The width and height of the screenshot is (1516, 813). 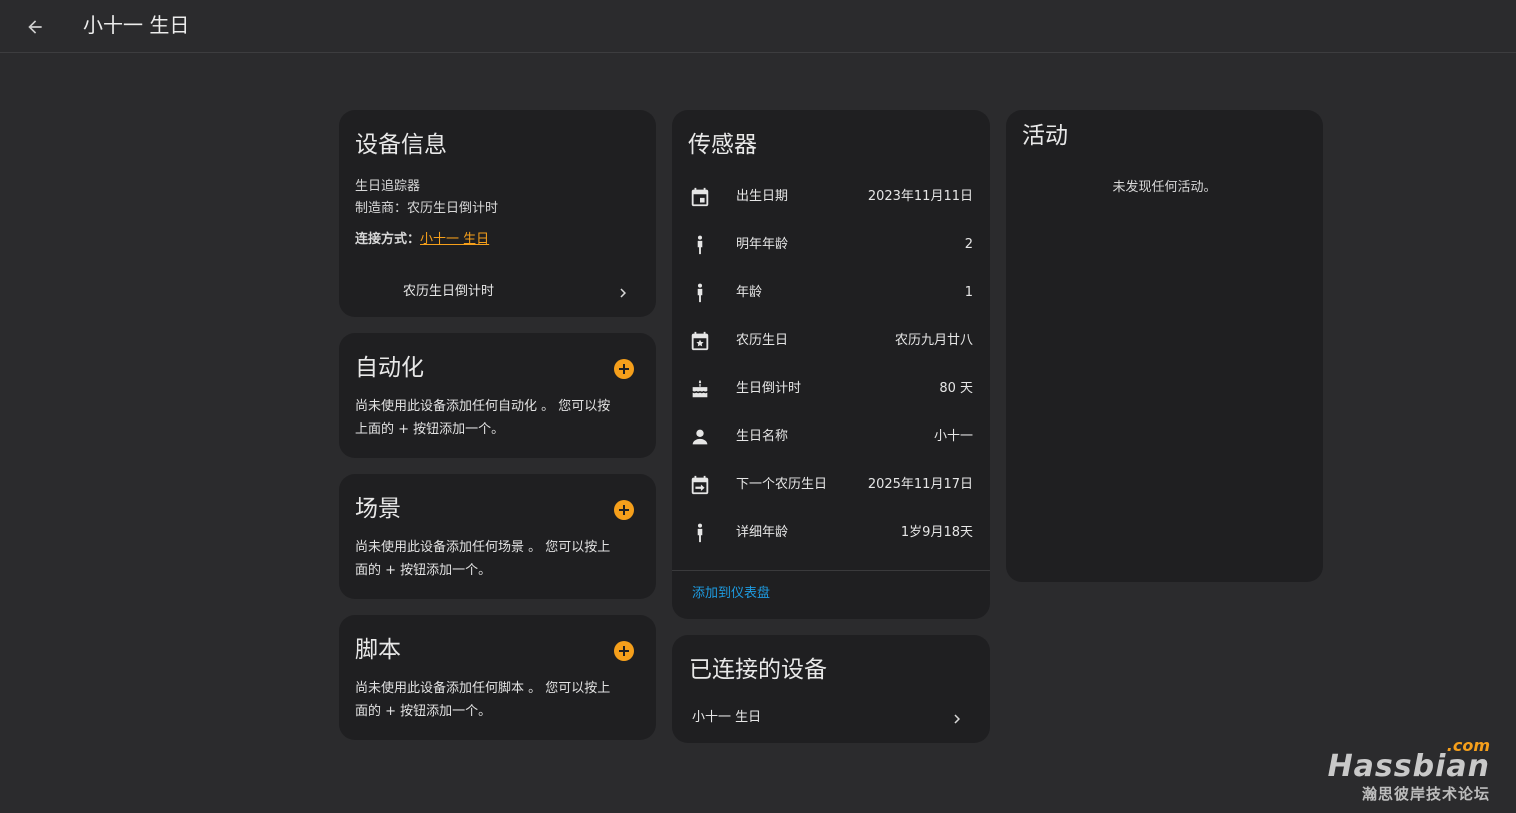 I want to click on sensor-value: 80 天, so click(x=956, y=388).